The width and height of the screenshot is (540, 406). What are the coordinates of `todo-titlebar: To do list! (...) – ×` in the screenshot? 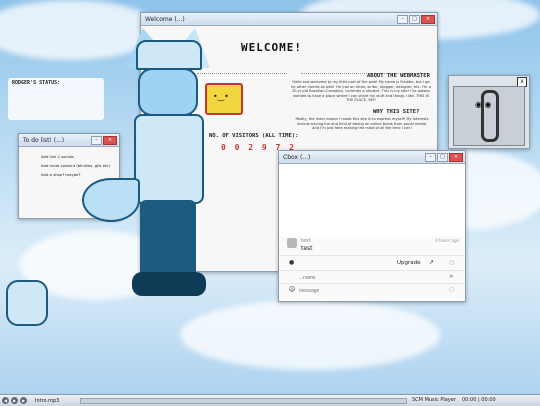 It's located at (69, 140).